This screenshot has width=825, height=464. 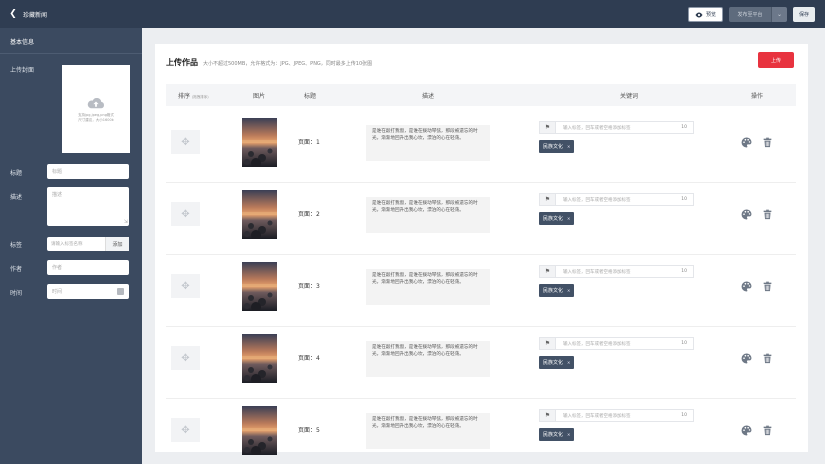 What do you see at coordinates (309, 214) in the screenshot?
I see `row-title: 页面：2` at bounding box center [309, 214].